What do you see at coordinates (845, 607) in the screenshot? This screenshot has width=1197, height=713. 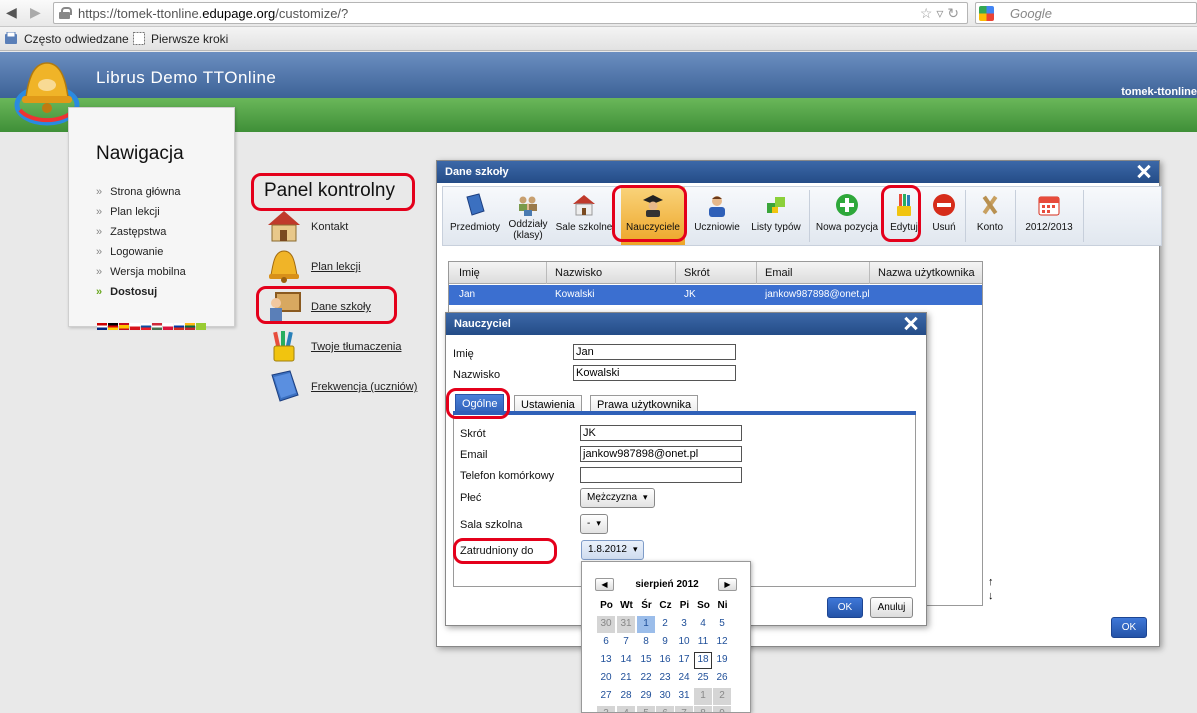 I see `teacher-ok-button: OK` at bounding box center [845, 607].